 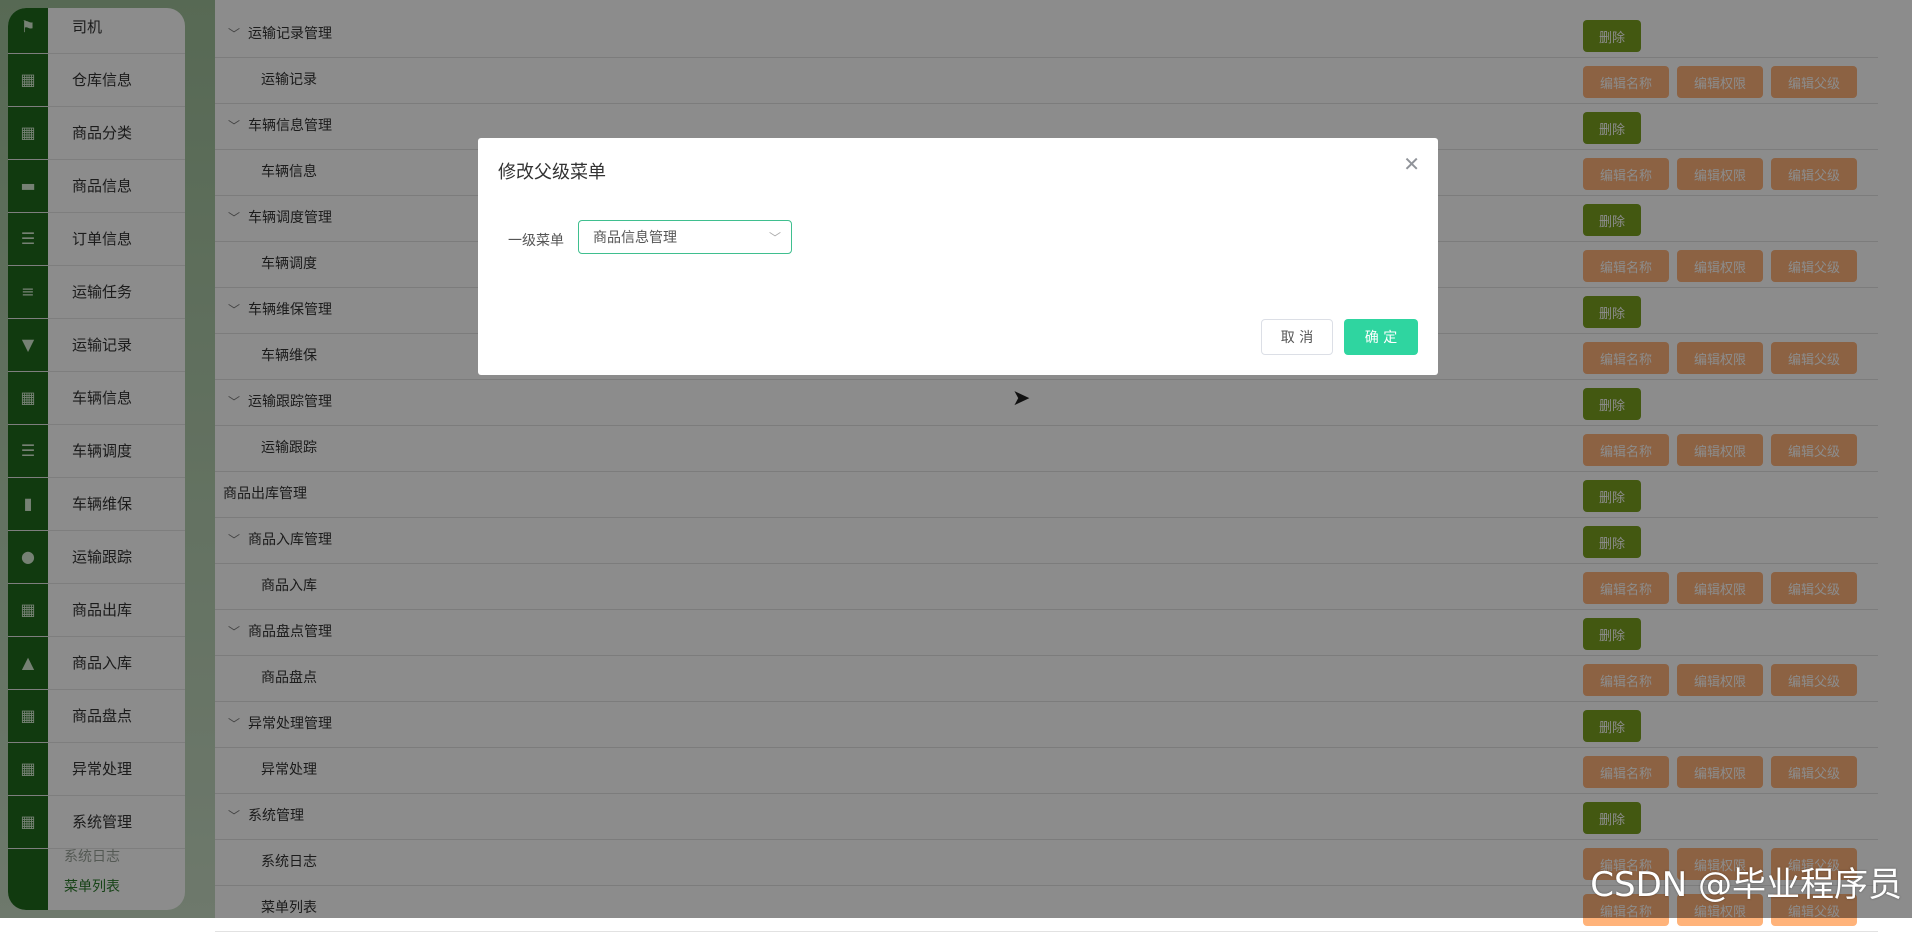 What do you see at coordinates (552, 172) in the screenshot?
I see `dialog-title: 修改父级菜单` at bounding box center [552, 172].